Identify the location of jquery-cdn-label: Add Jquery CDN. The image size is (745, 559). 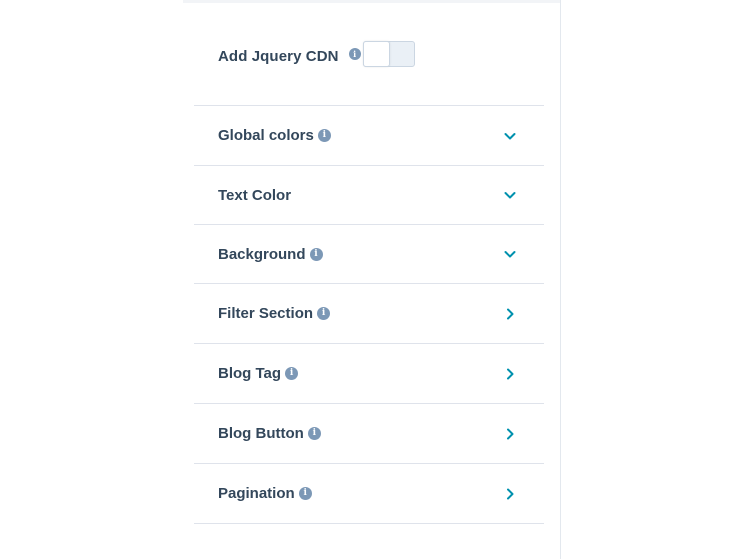
(278, 56).